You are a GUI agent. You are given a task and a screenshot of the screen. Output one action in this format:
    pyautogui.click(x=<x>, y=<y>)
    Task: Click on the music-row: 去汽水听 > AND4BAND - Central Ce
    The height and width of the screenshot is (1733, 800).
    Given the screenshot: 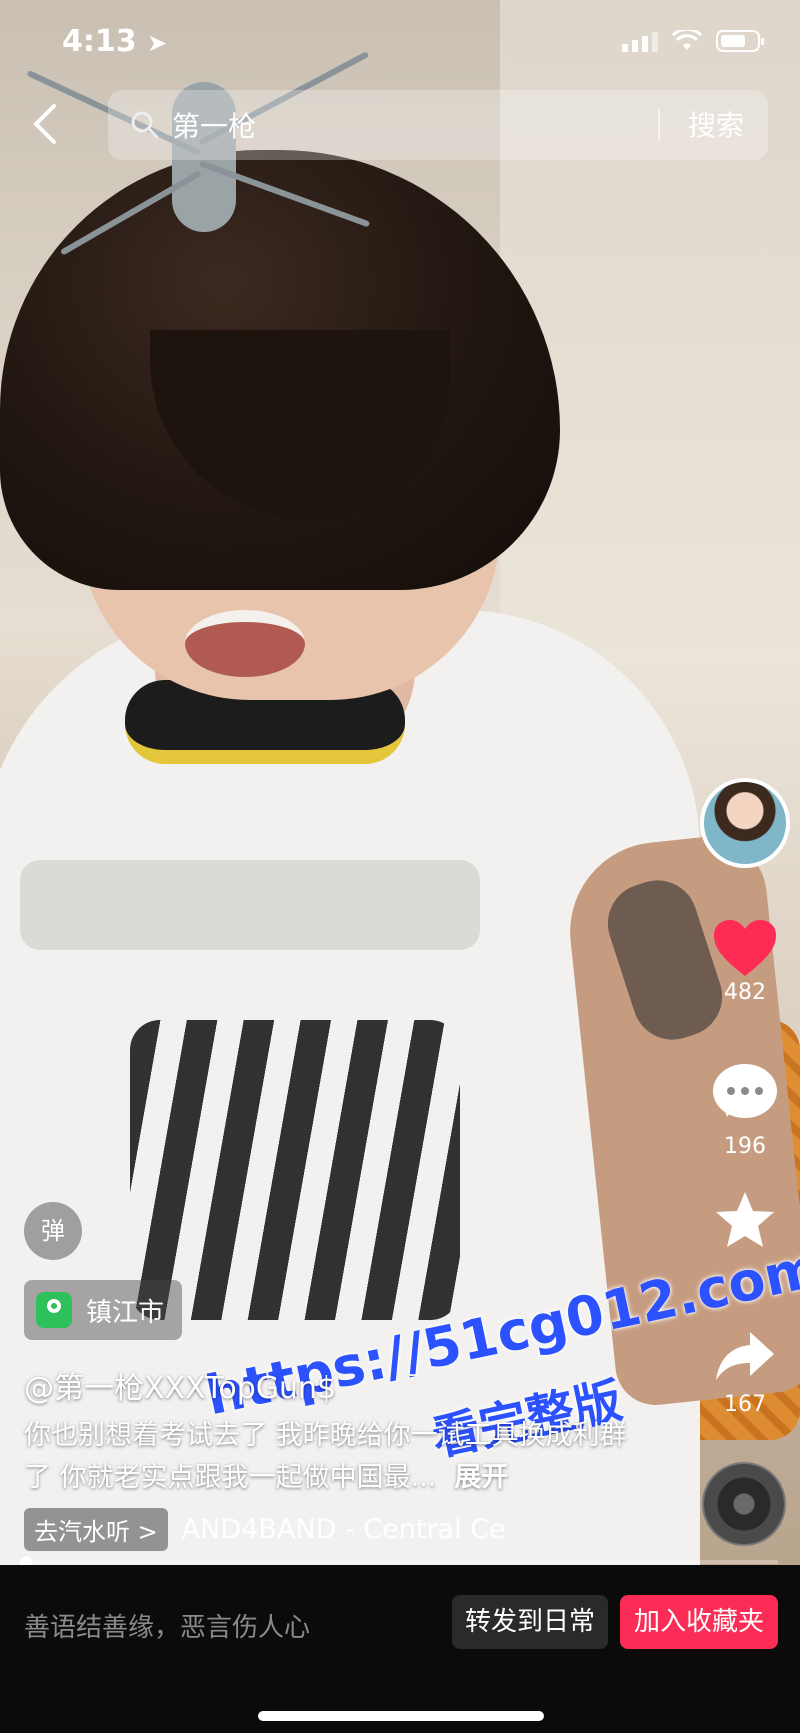 What is the action you would take?
    pyautogui.click(x=265, y=1529)
    